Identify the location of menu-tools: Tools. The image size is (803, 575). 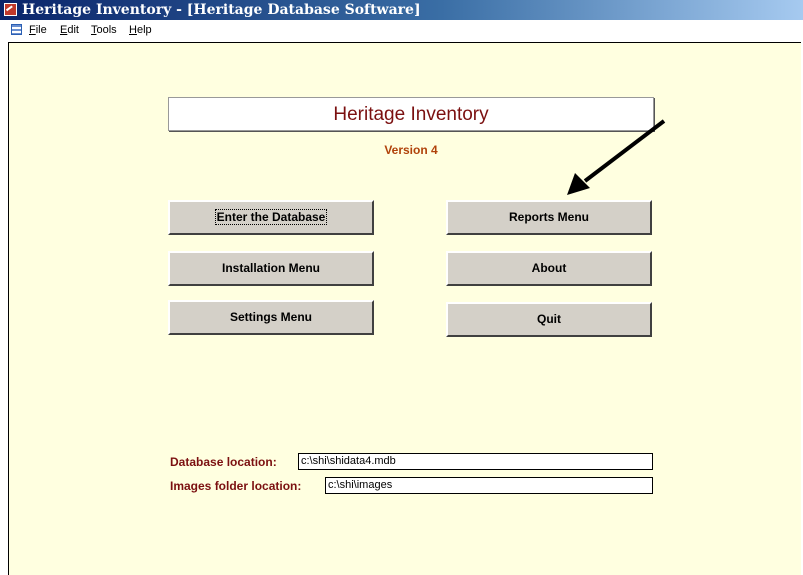
(104, 30).